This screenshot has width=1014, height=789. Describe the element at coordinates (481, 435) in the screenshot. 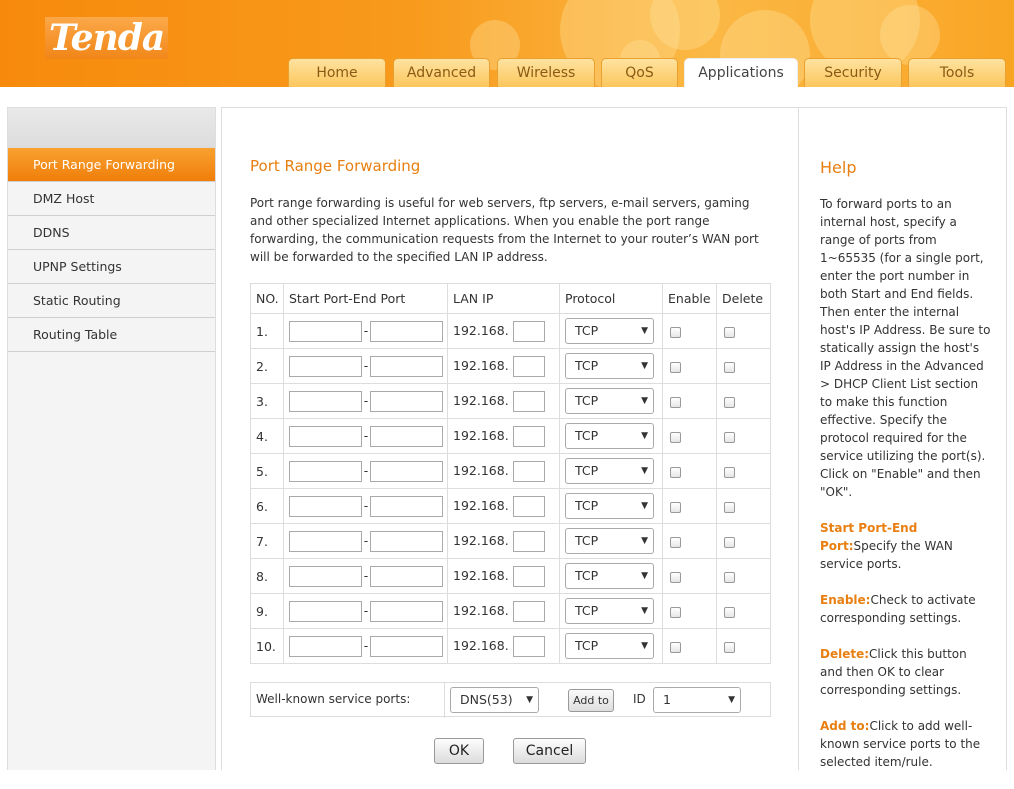

I see `lan-ip-prefix: 192.168.` at that location.